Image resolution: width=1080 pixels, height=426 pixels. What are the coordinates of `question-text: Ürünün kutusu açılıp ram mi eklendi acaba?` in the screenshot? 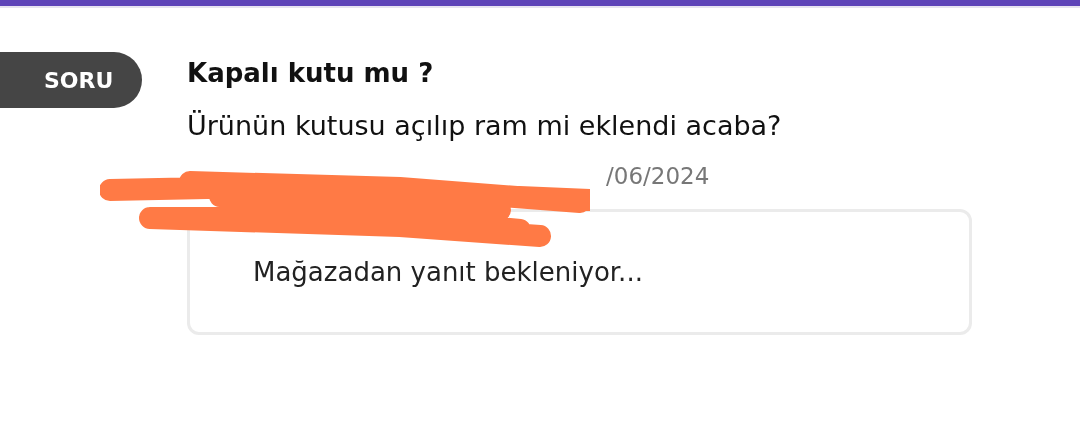 It's located at (485, 125).